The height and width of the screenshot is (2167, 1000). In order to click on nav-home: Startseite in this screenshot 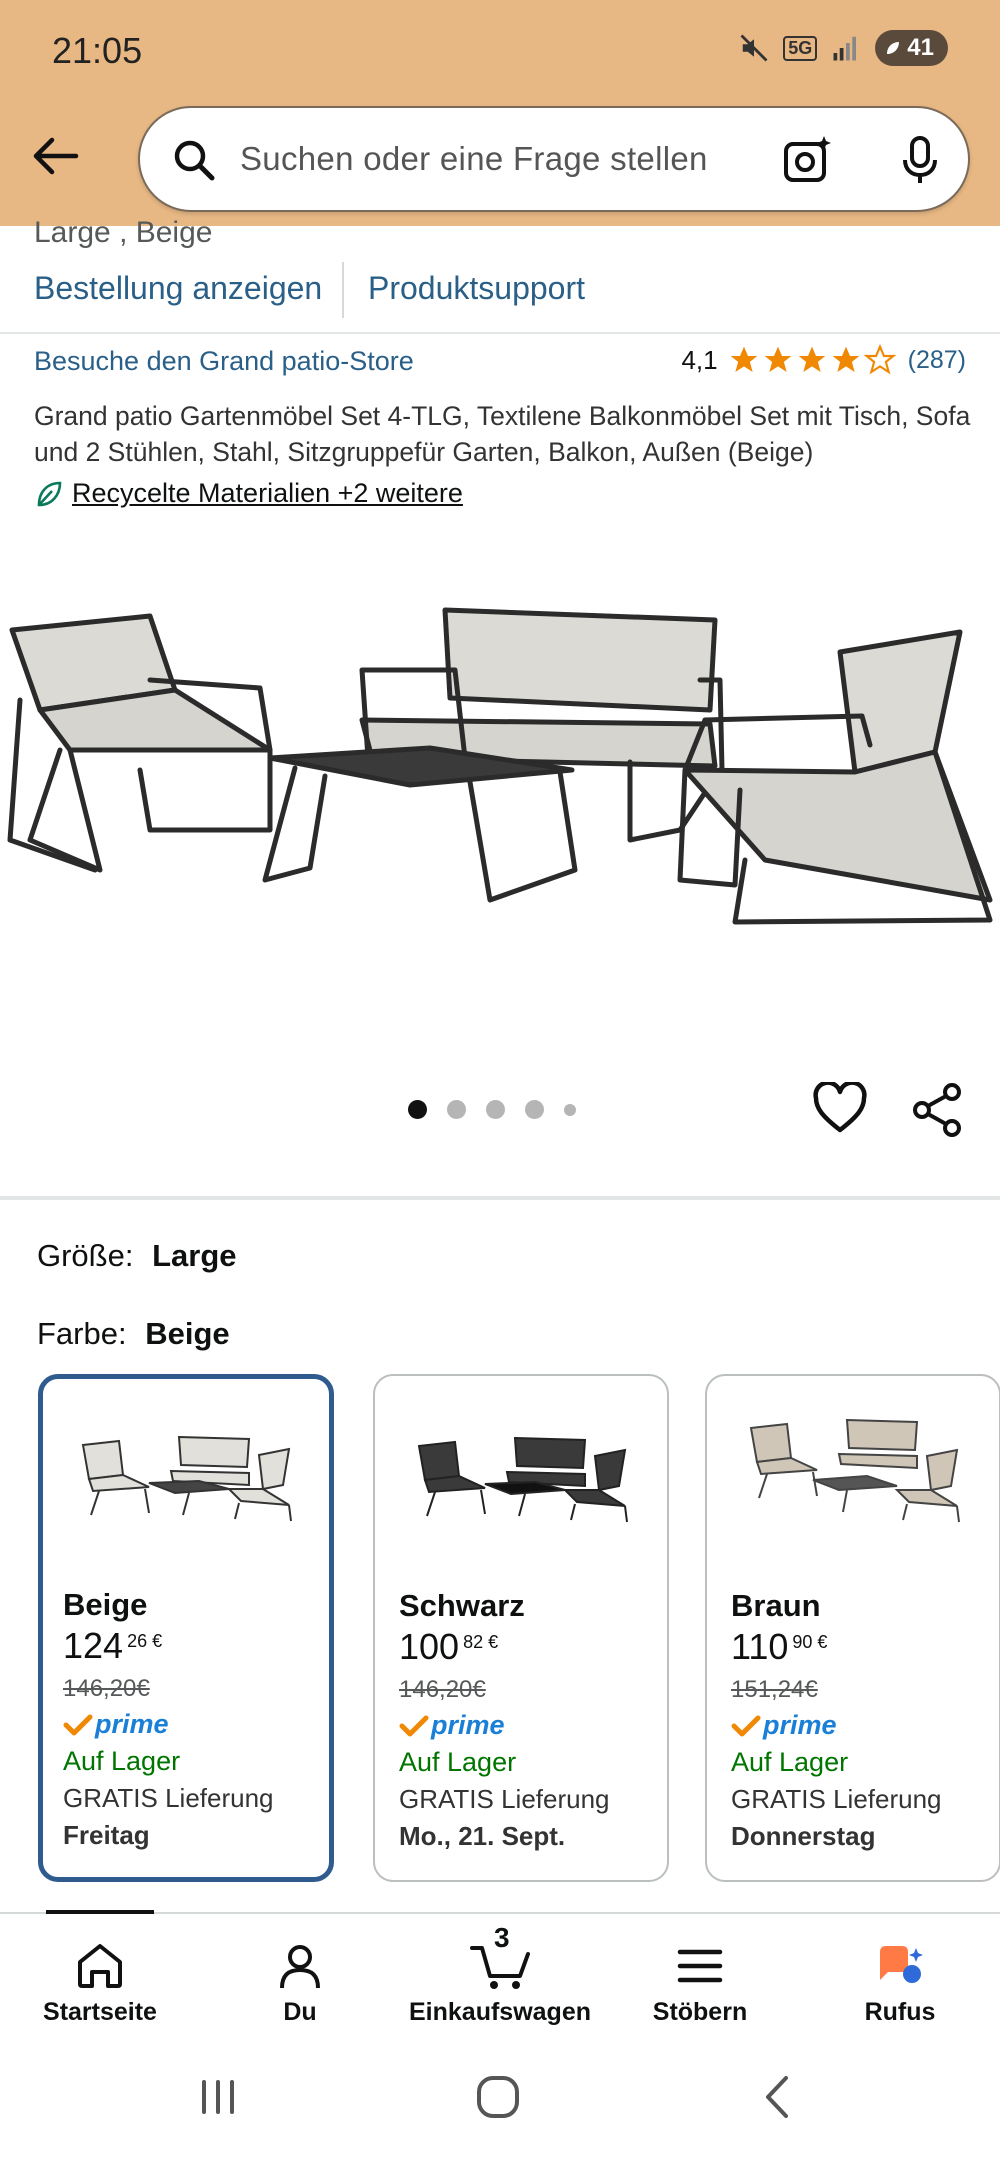, I will do `click(100, 1984)`.